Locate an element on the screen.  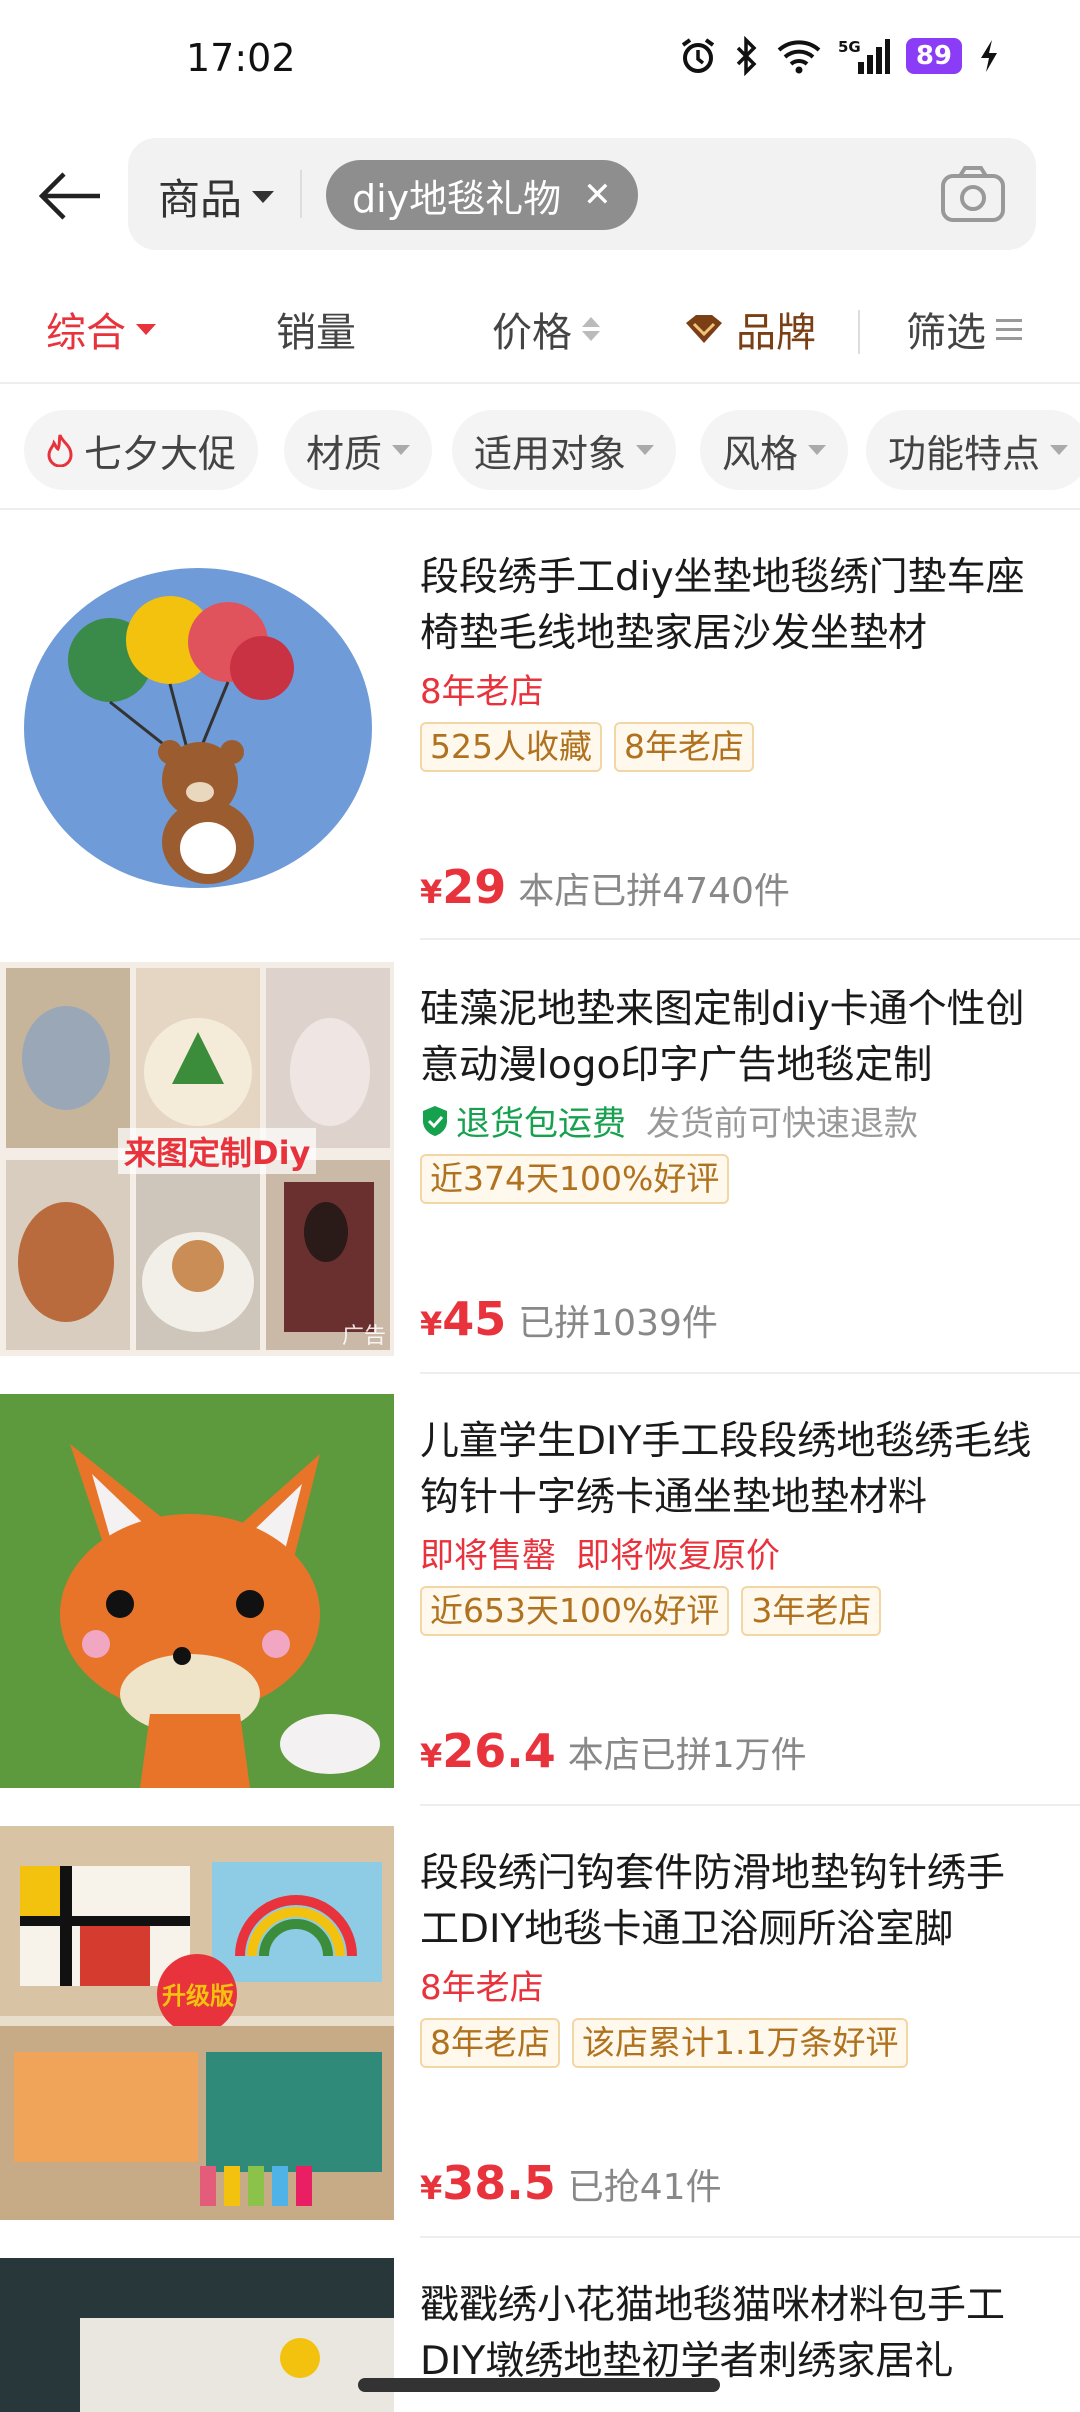
free-return-text: 退货包运费 is located at coordinates (541, 1124).